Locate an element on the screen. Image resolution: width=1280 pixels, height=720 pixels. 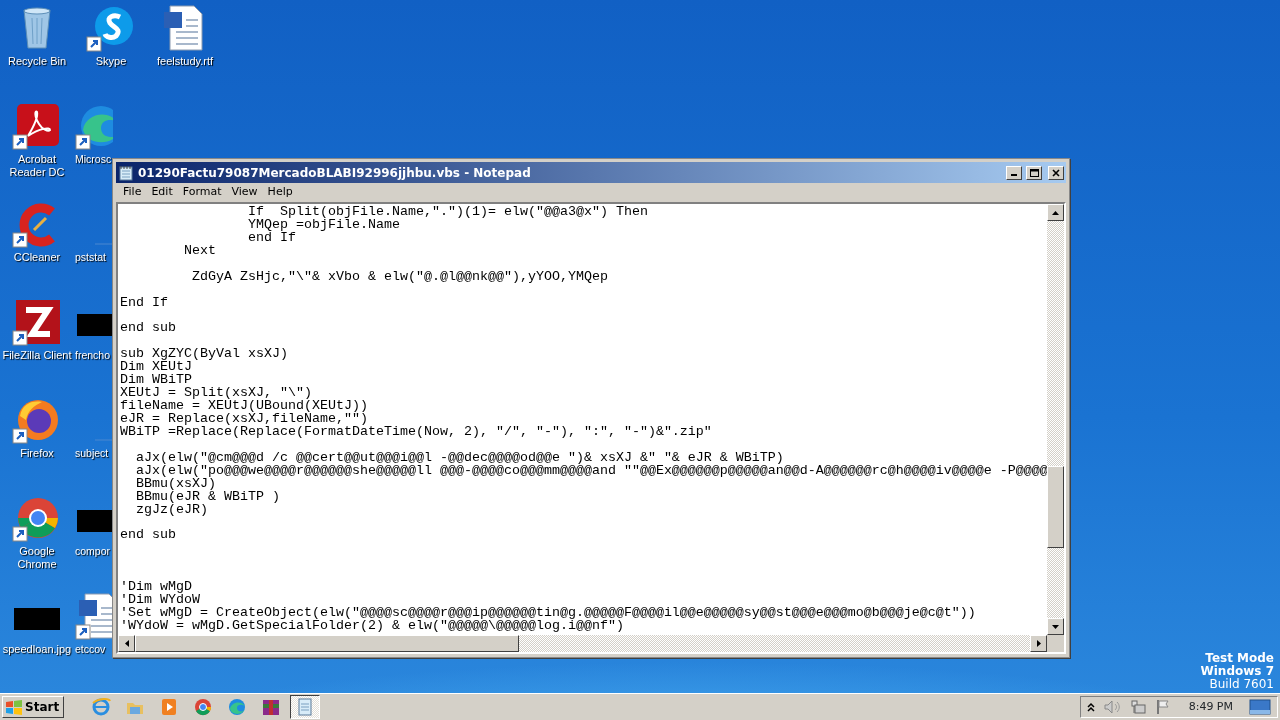
maximize-icon is located at coordinates (1034, 172).